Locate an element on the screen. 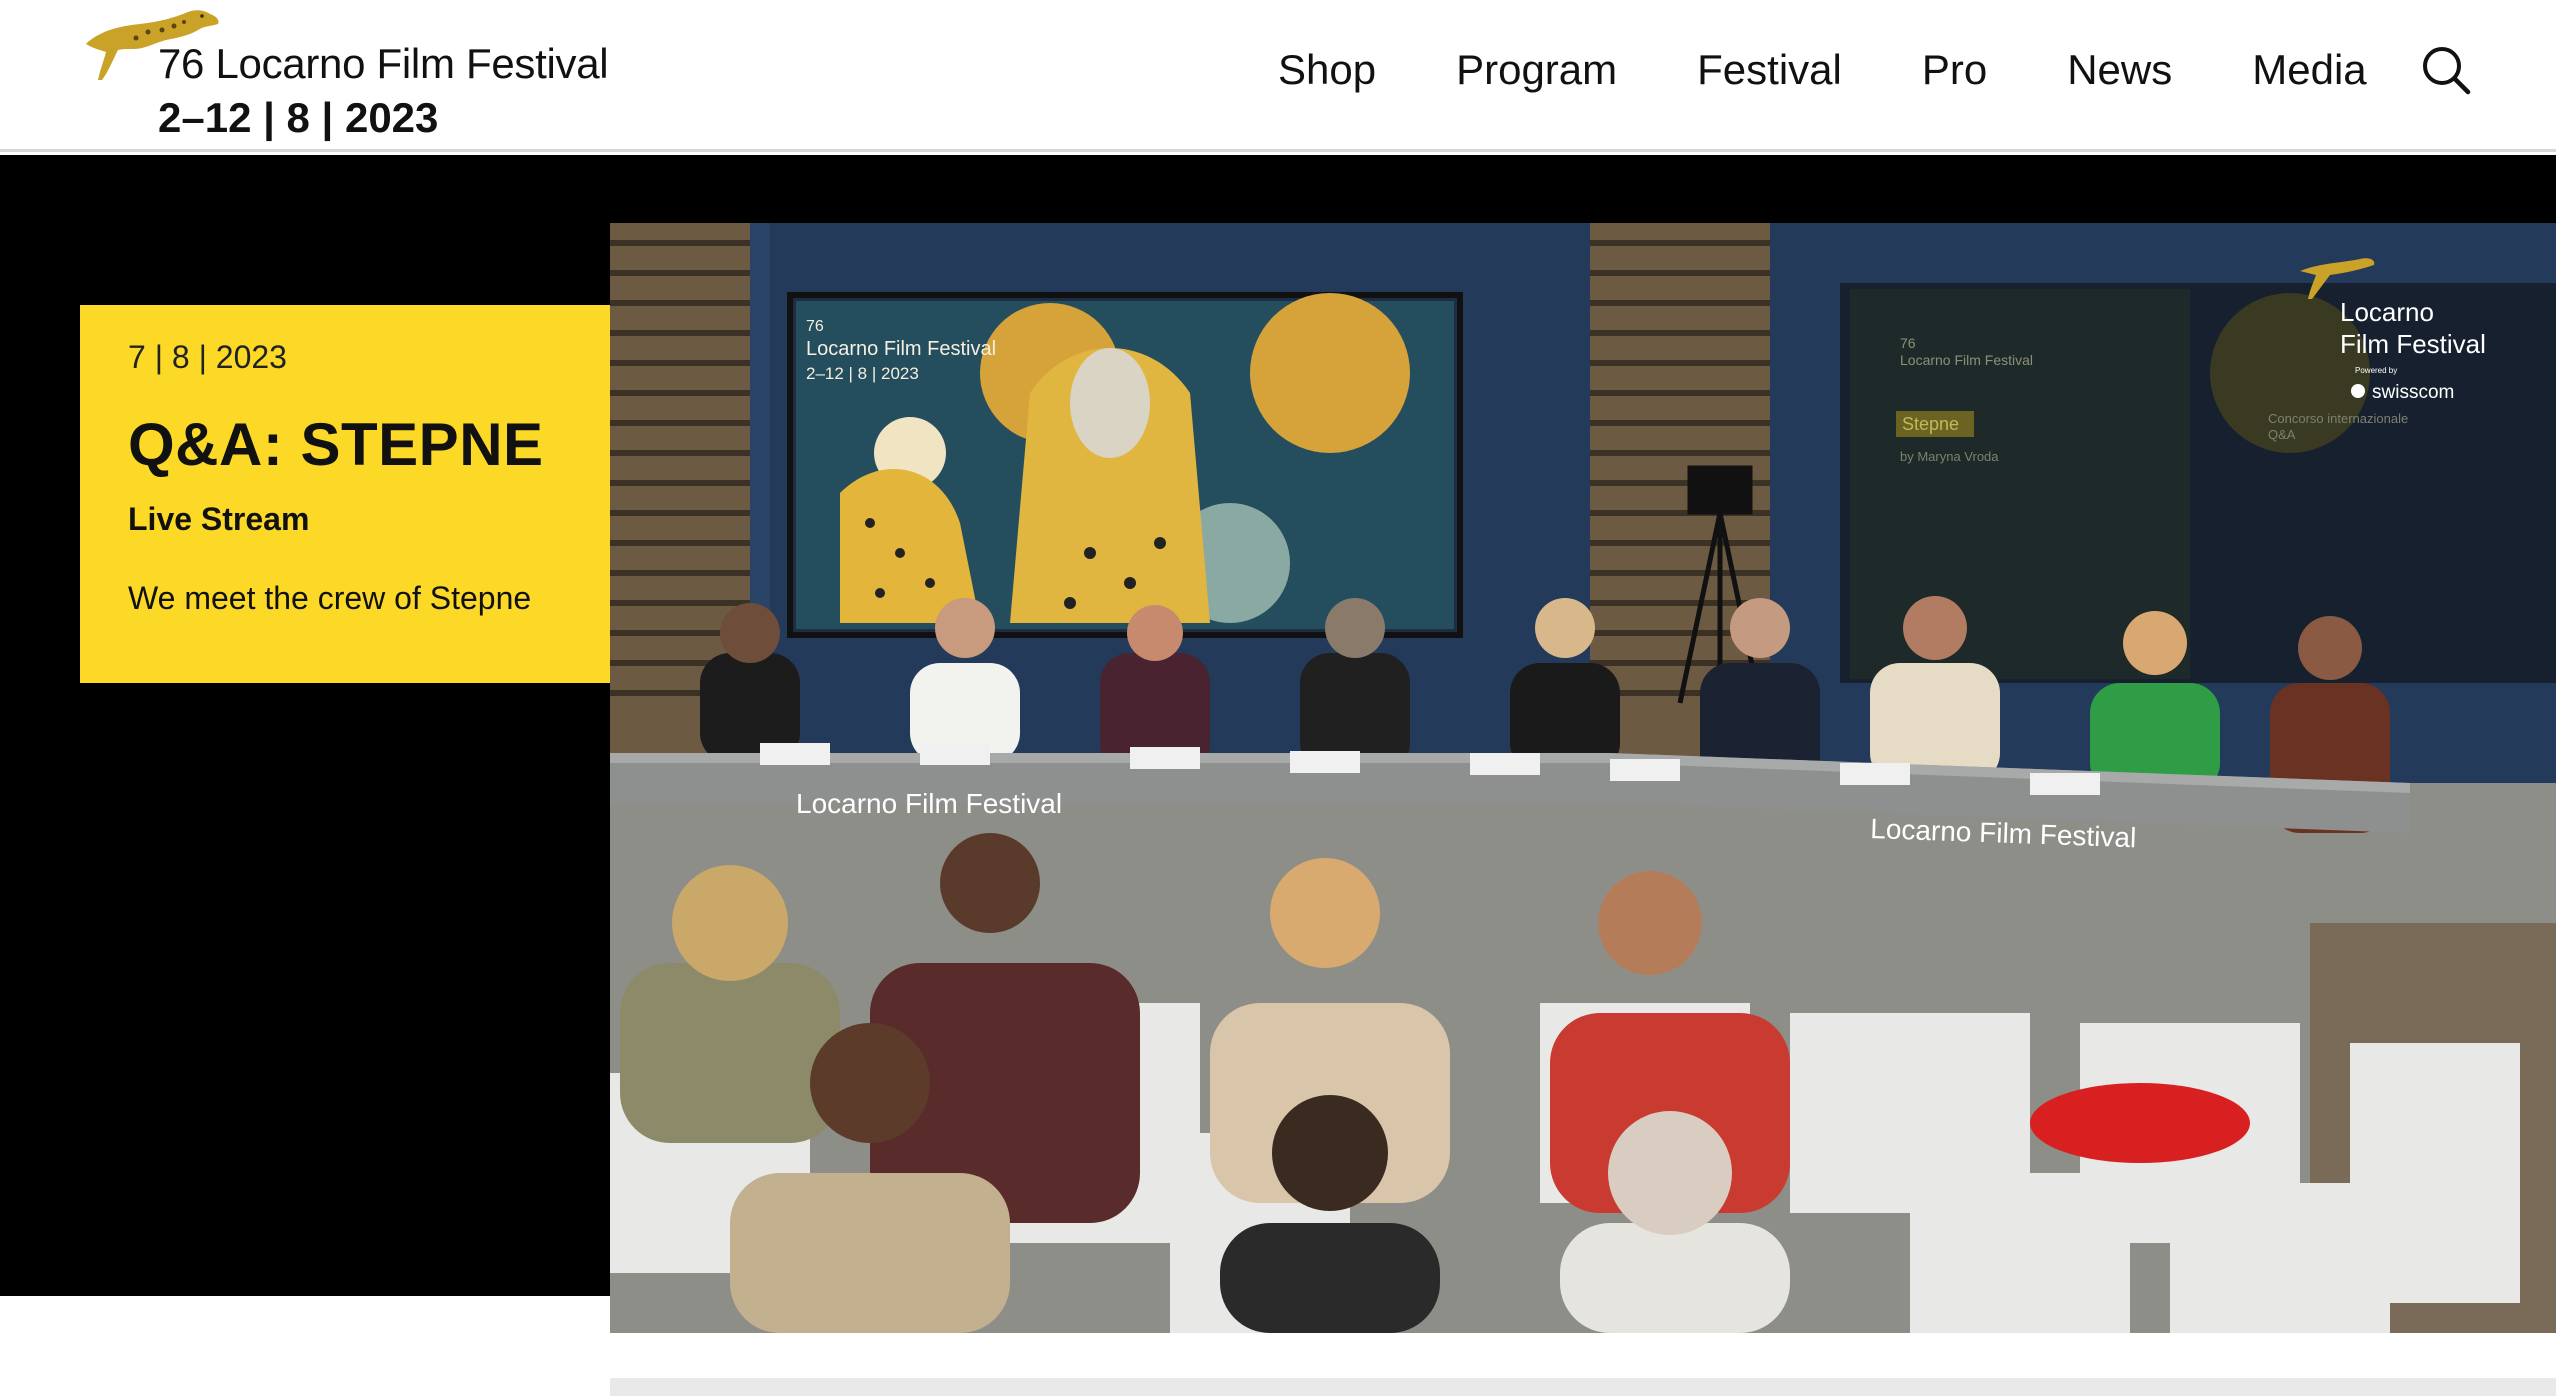  table-label-left: Locarno Film Festival is located at coordinates (929, 803).